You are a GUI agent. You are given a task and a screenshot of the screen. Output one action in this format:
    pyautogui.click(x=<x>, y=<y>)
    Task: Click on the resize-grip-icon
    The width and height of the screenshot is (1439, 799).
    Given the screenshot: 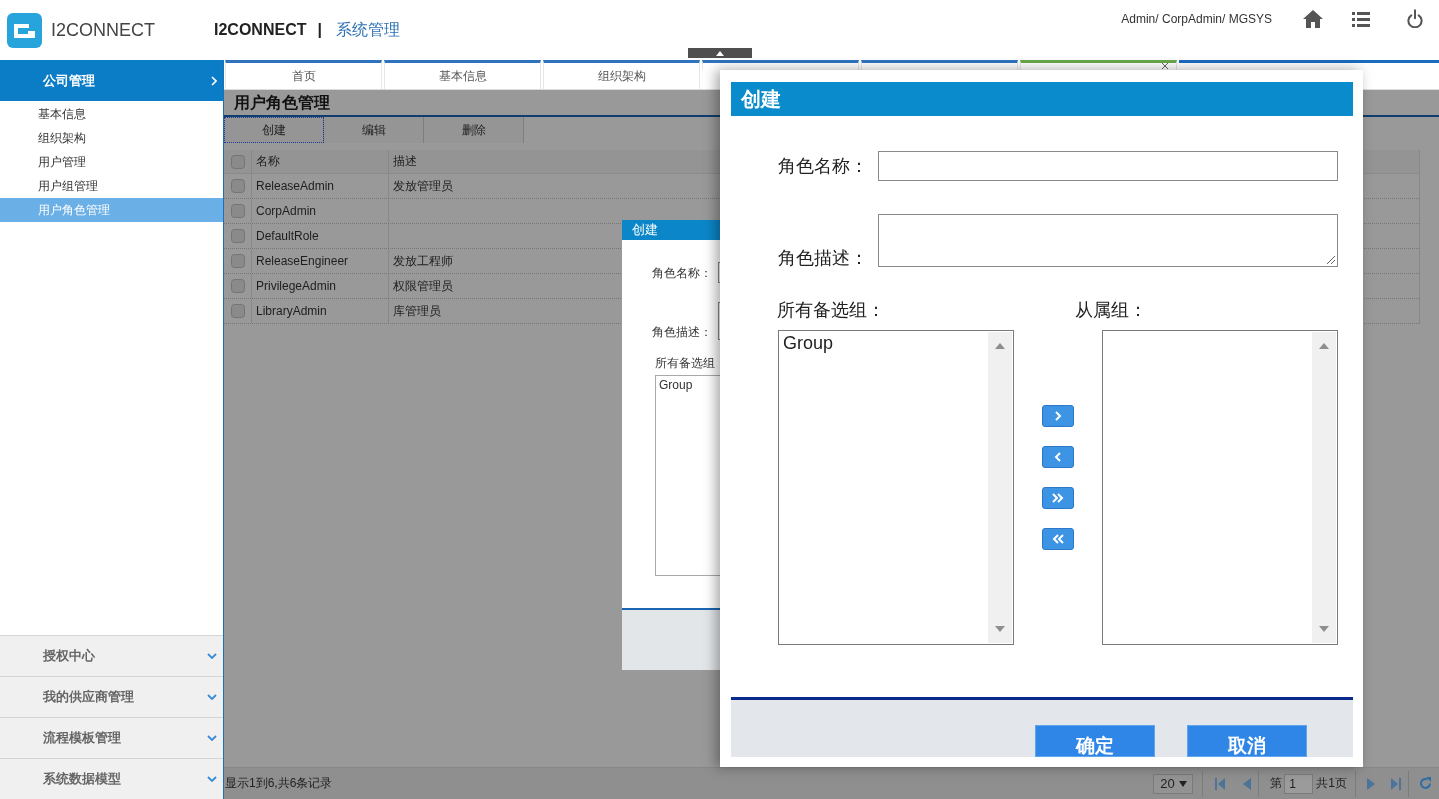 What is the action you would take?
    pyautogui.click(x=1330, y=259)
    